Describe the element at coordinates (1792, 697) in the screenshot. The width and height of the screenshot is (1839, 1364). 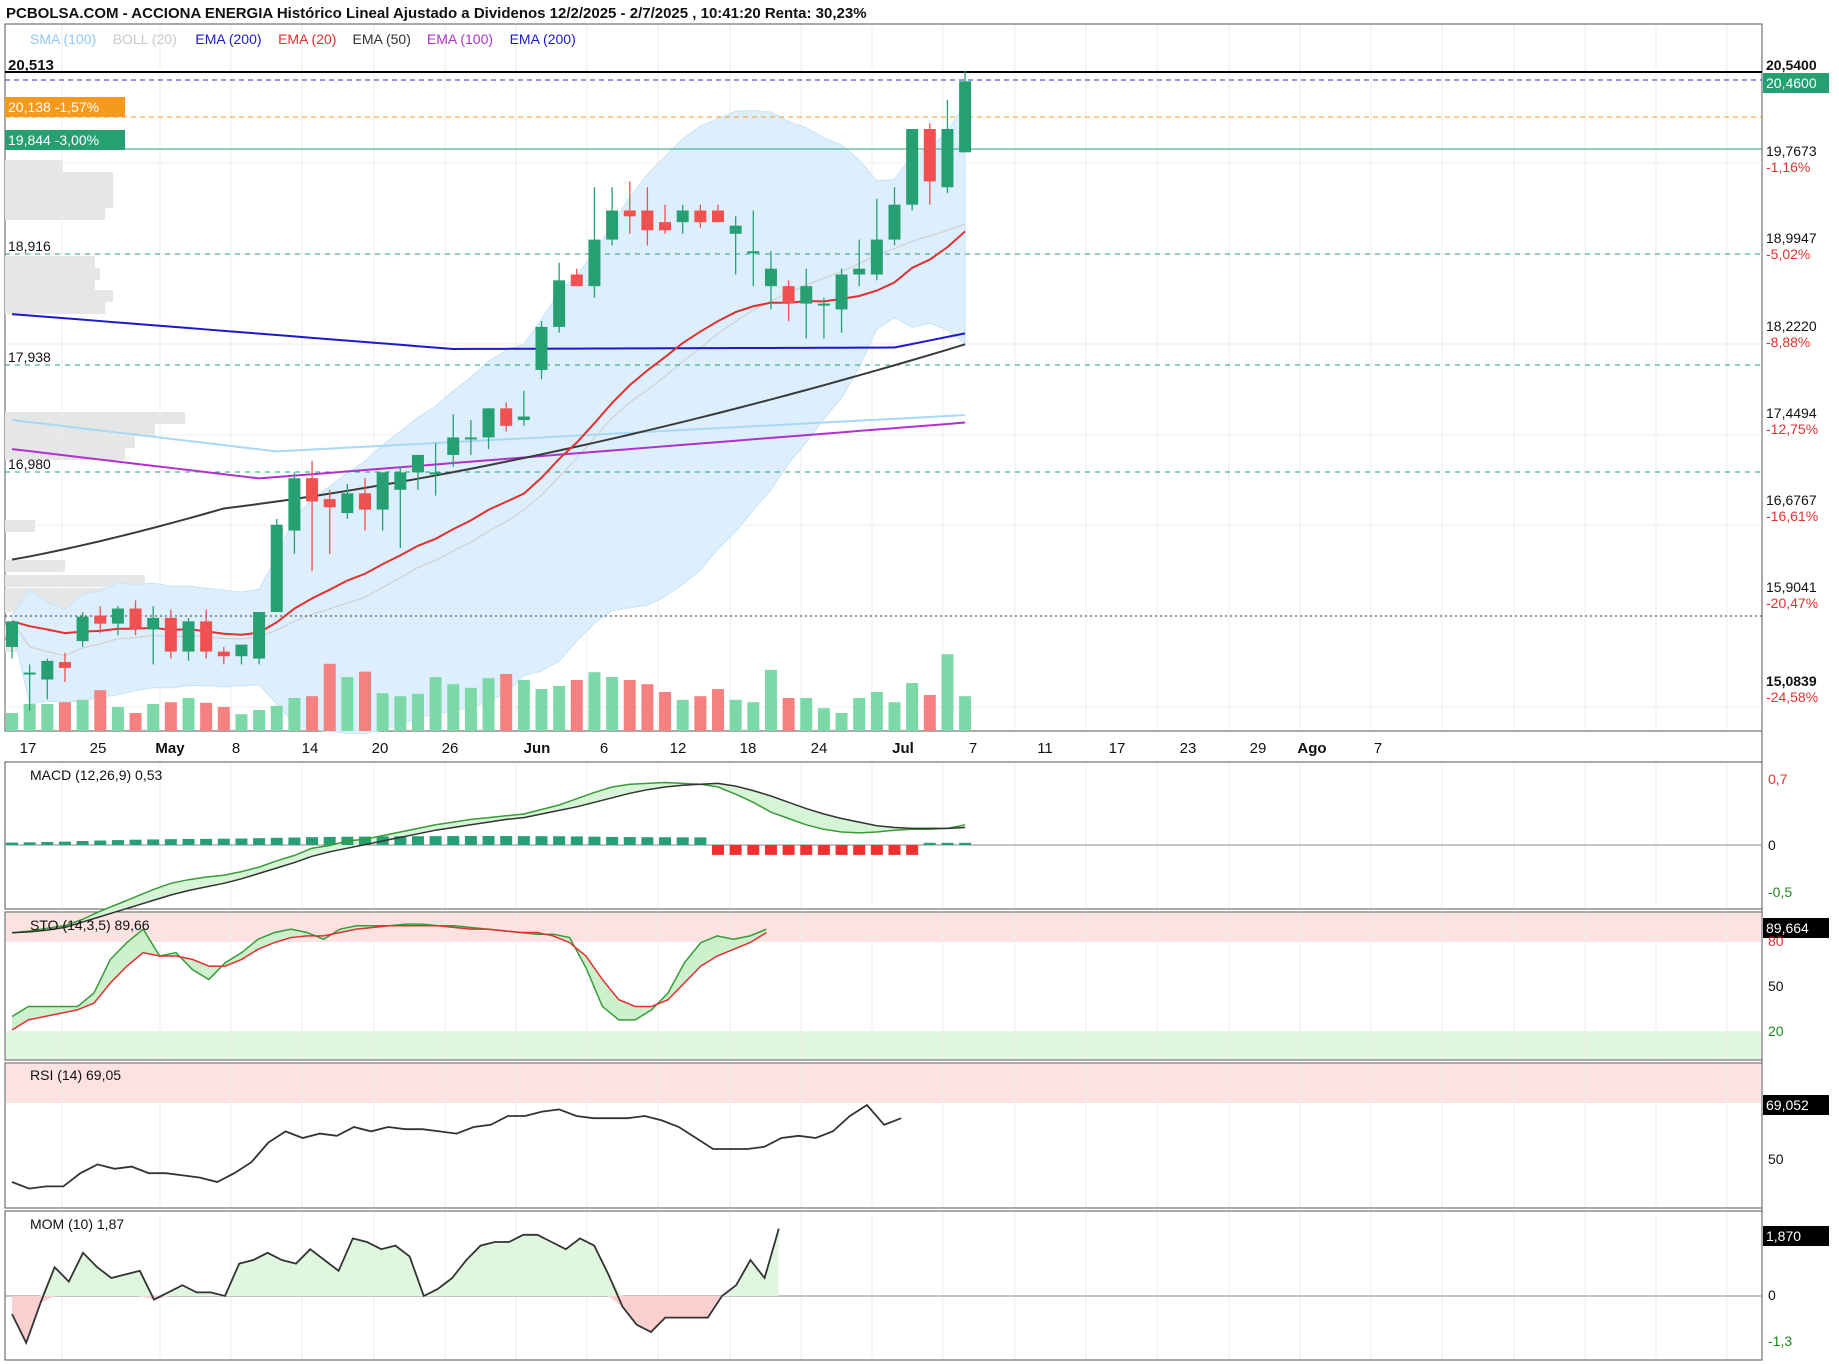
I see `price-axis-pct: -24,58%` at that location.